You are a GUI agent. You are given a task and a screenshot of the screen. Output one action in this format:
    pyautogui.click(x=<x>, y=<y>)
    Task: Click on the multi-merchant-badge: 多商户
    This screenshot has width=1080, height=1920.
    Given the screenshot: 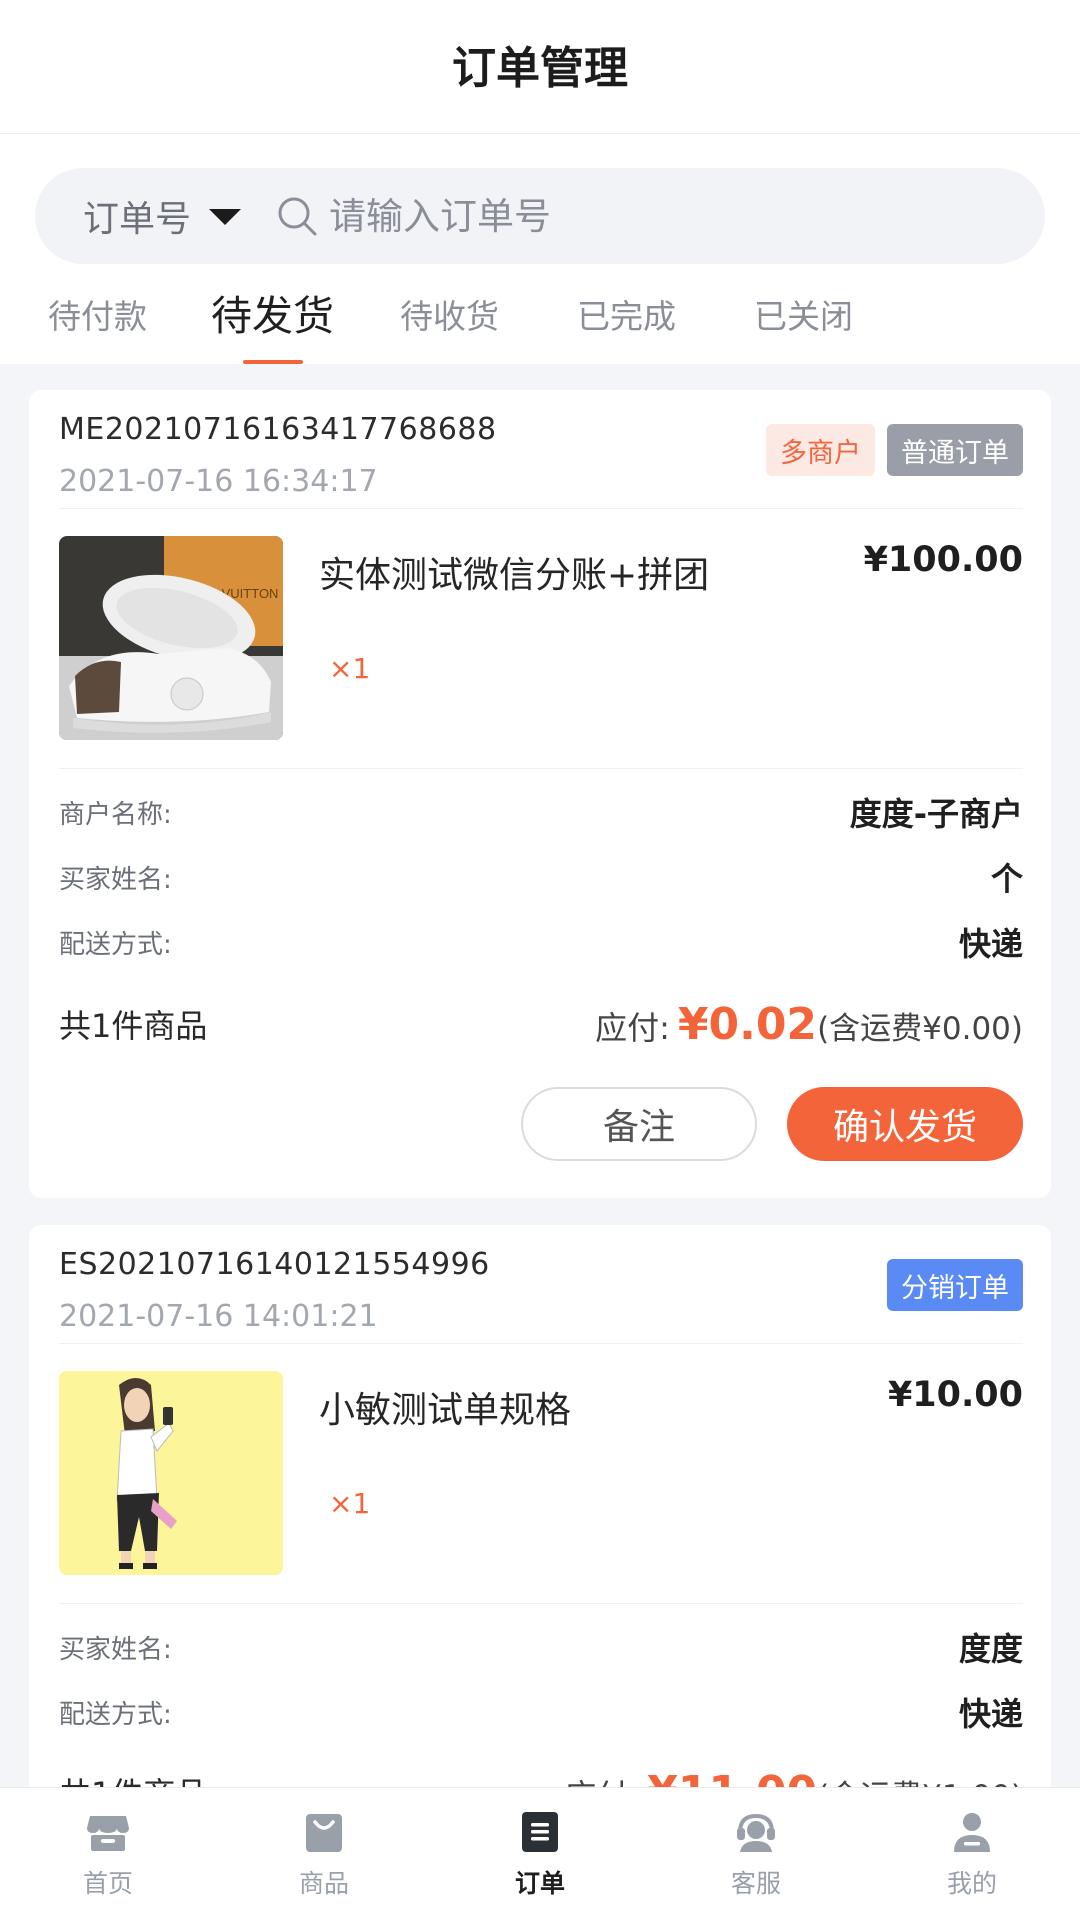 What is the action you would take?
    pyautogui.click(x=820, y=450)
    